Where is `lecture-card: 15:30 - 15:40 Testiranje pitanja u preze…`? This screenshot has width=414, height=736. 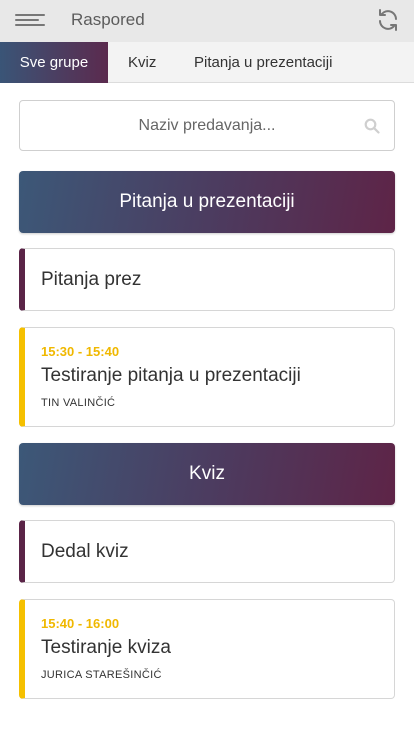 lecture-card: 15:30 - 15:40 Testiranje pitanja u preze… is located at coordinates (207, 377).